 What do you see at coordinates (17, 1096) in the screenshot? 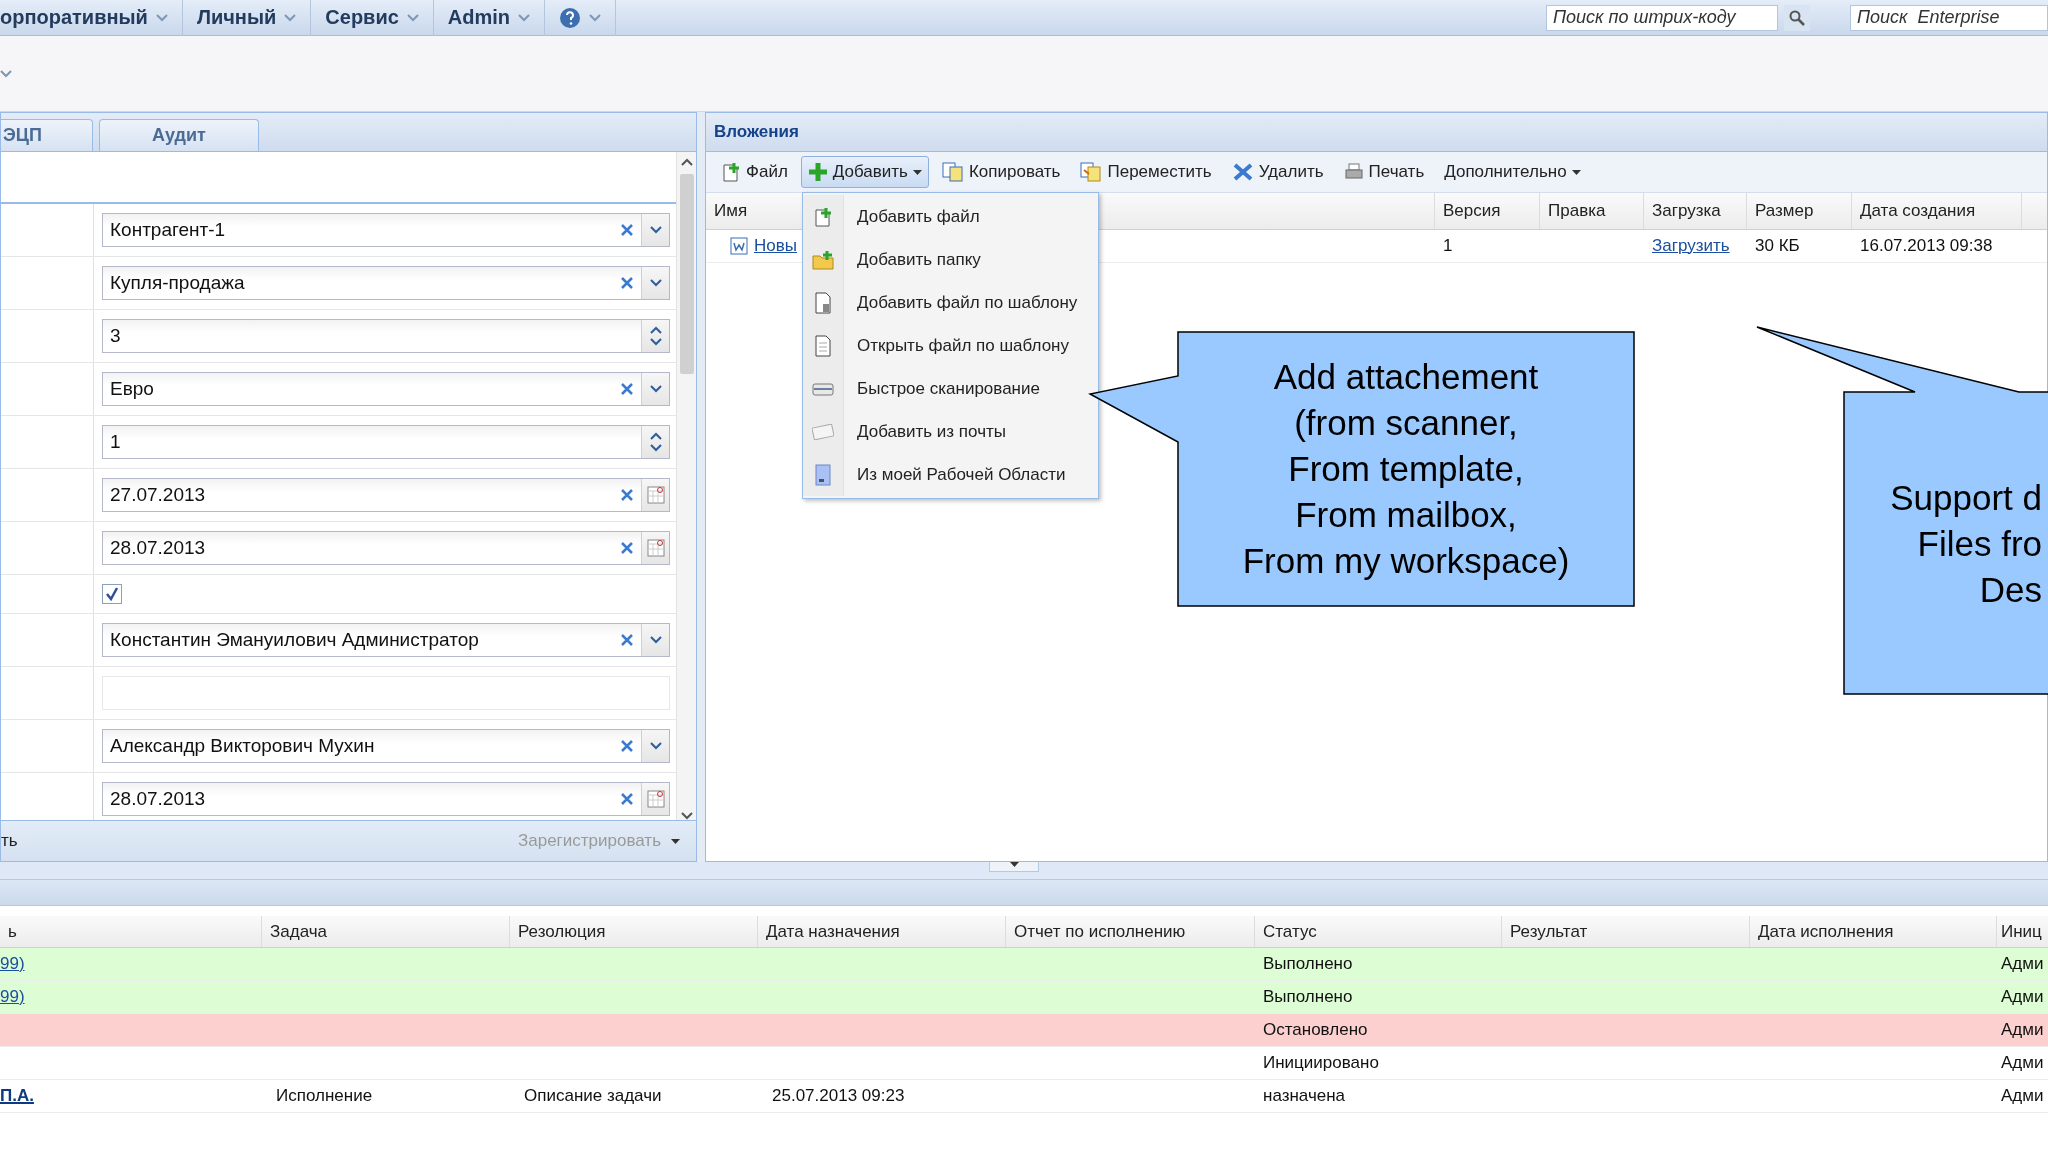
I see `task-link: П.А.` at bounding box center [17, 1096].